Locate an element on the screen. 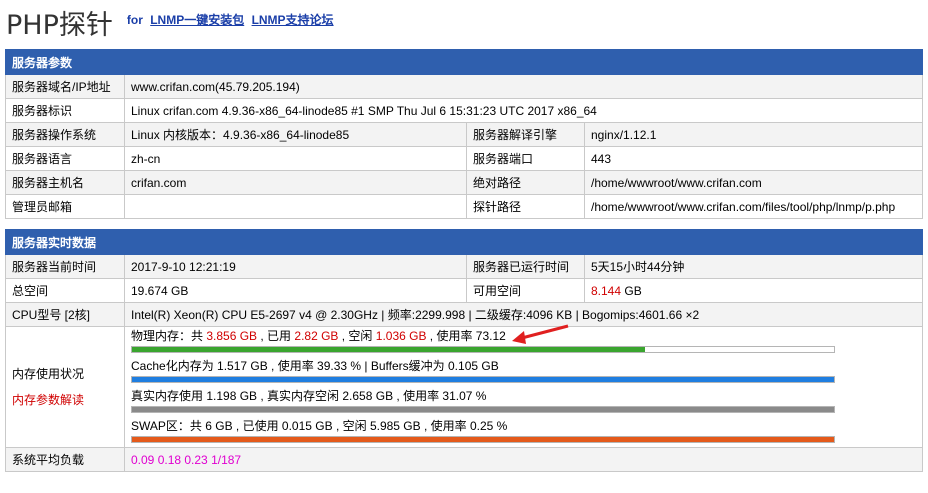 Image resolution: width=928 pixels, height=493 pixels. physical-used: 2.82 GB is located at coordinates (316, 336).